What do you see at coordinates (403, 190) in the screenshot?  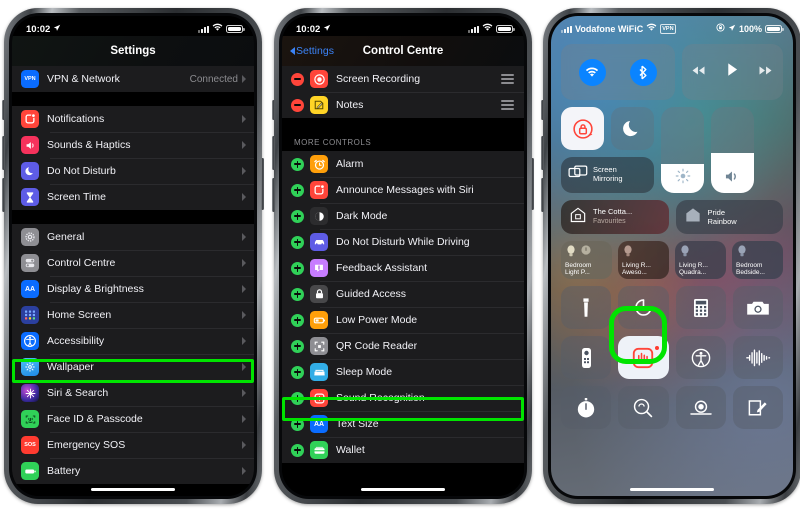 I see `control-row-announce-messages: Announce Messages with Siri` at bounding box center [403, 190].